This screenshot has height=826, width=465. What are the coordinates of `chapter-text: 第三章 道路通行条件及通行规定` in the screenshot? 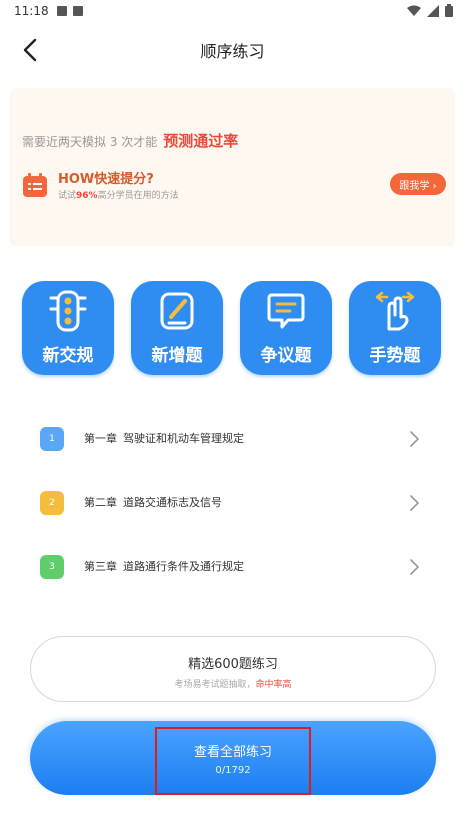 It's located at (164, 566).